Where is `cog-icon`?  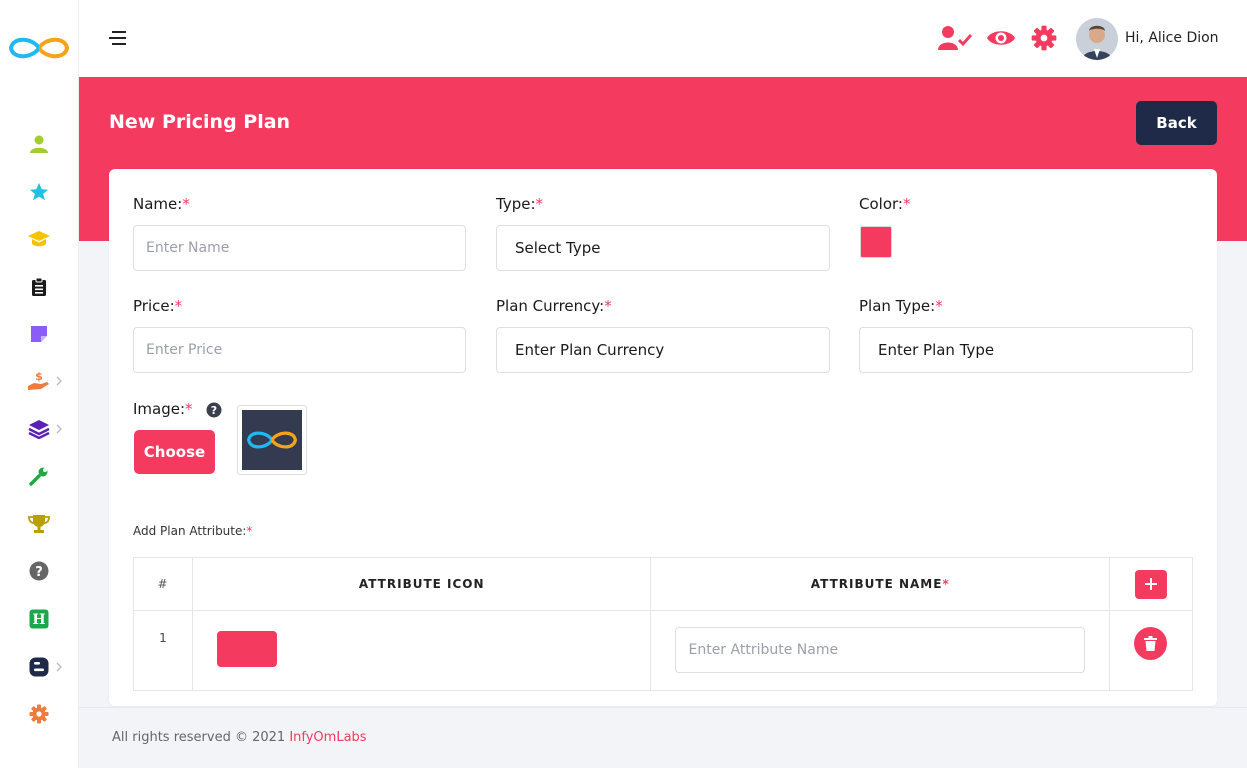 cog-icon is located at coordinates (39, 714).